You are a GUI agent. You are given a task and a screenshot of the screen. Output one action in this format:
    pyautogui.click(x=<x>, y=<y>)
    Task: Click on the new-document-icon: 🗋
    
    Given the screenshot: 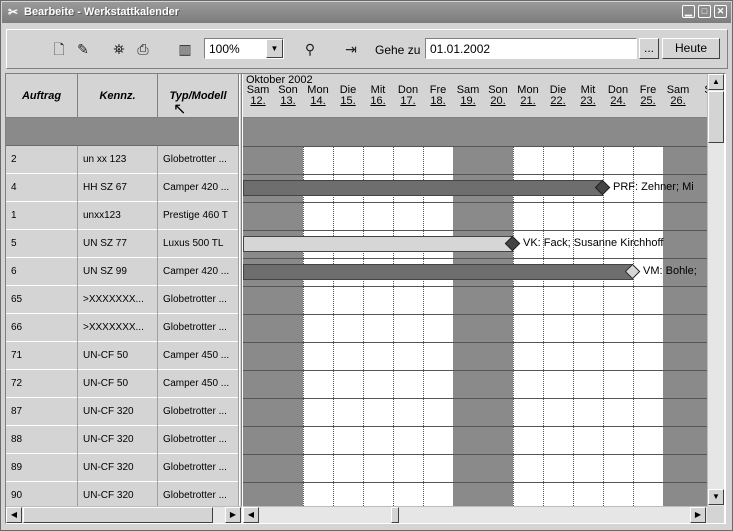 What is the action you would take?
    pyautogui.click(x=59, y=49)
    